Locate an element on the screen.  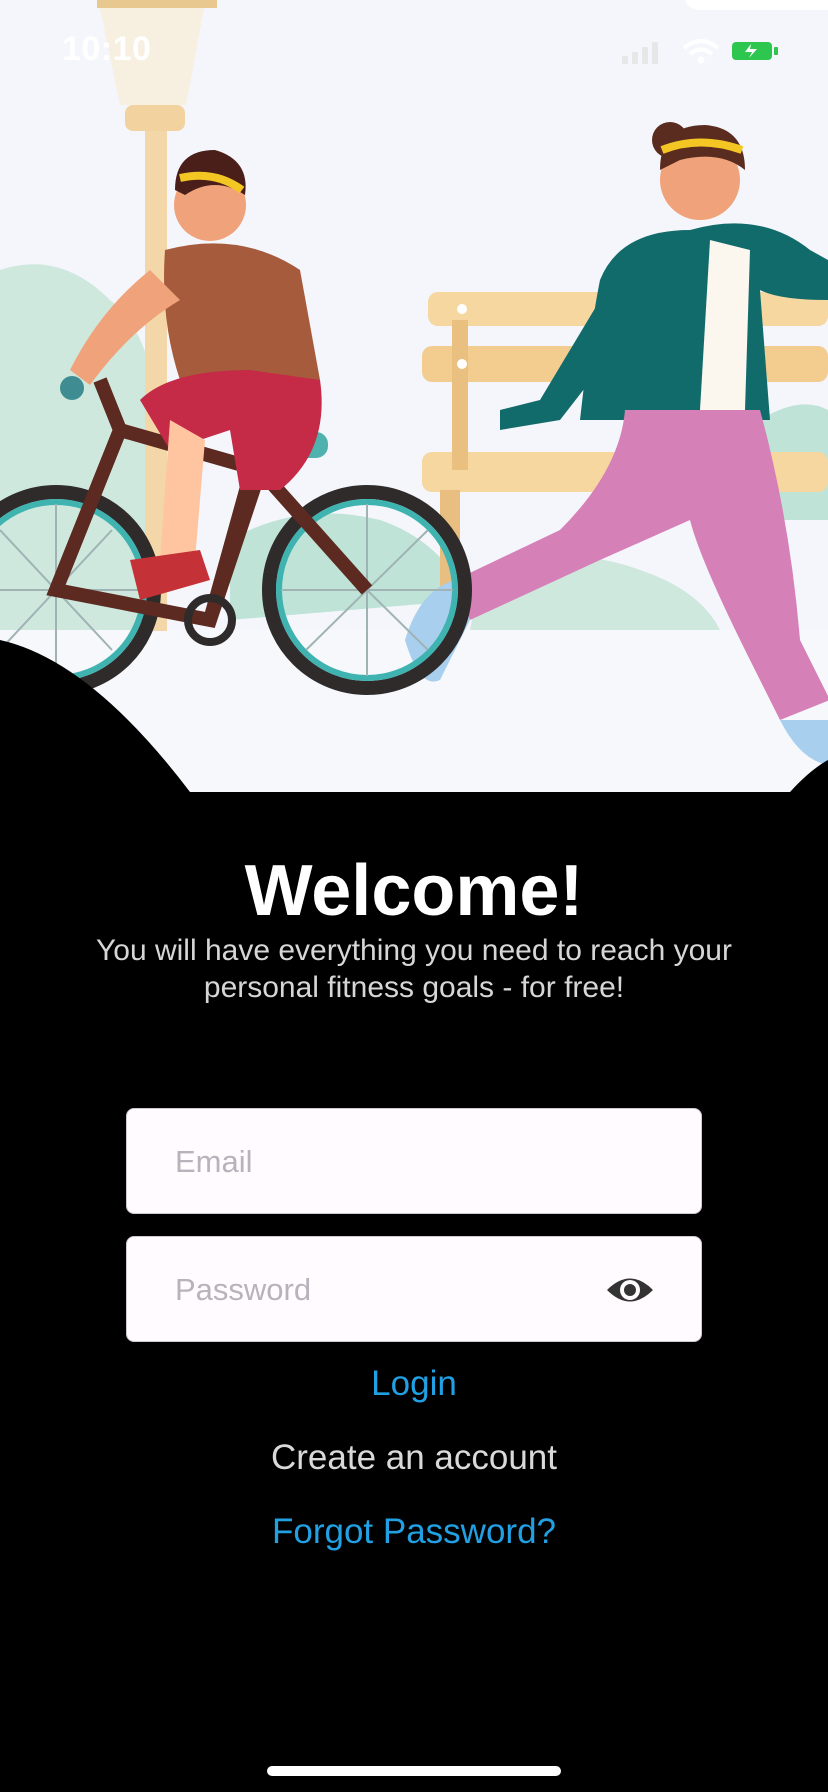
subtitle-line-2: personal fitness goals - for free! is located at coordinates (414, 987).